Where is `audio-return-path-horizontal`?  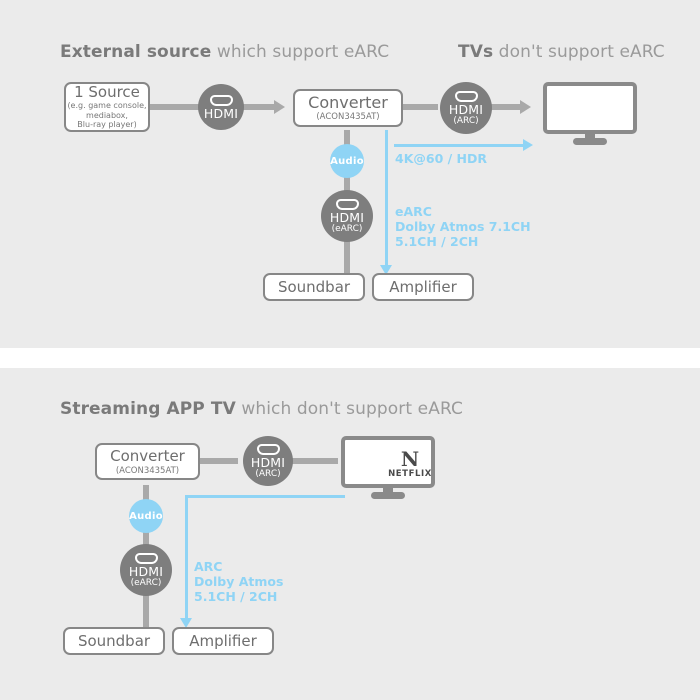 audio-return-path-horizontal is located at coordinates (265, 496).